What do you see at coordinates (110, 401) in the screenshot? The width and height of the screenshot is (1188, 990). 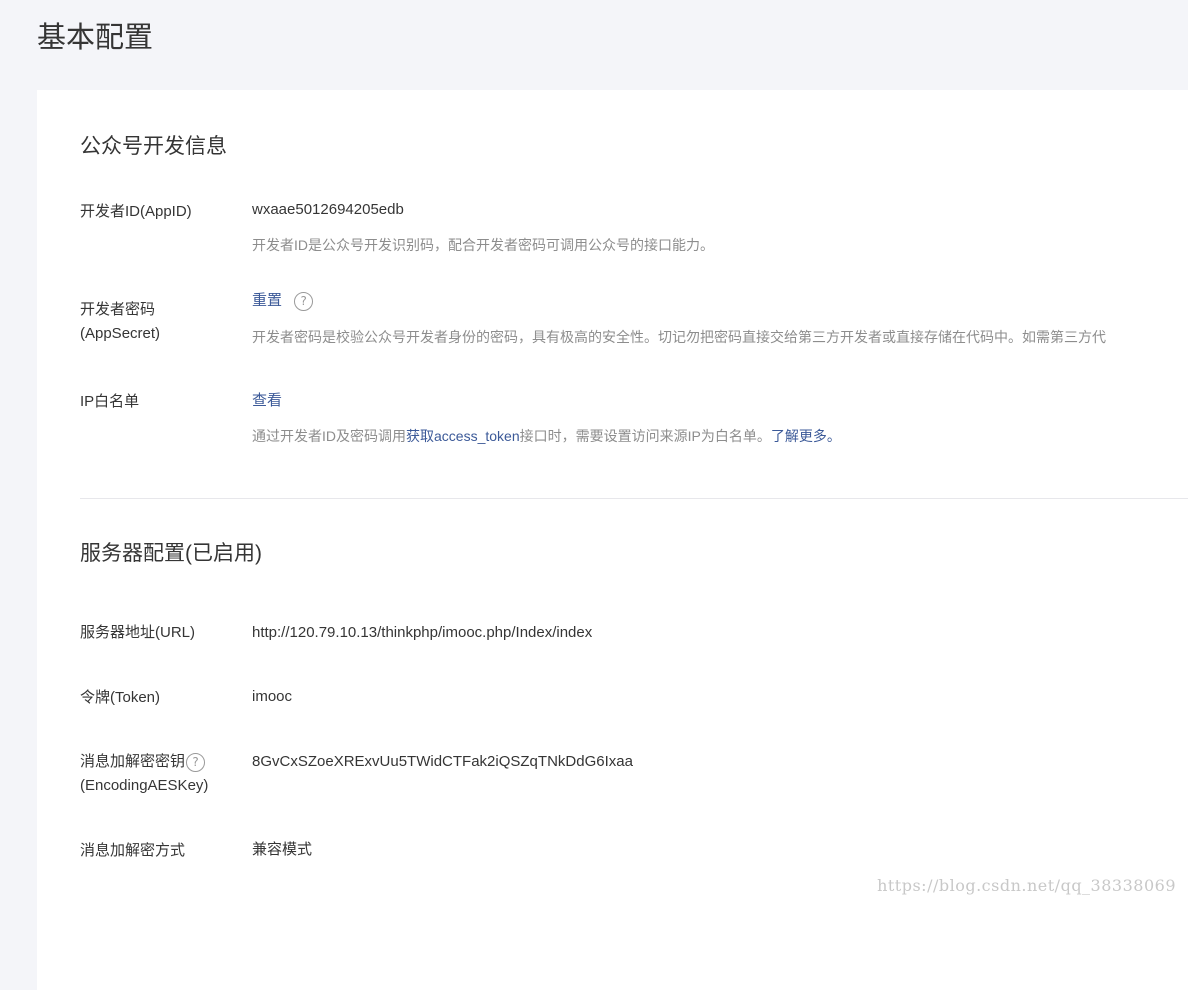 I see `ip-whitelist-label: IP白名单` at bounding box center [110, 401].